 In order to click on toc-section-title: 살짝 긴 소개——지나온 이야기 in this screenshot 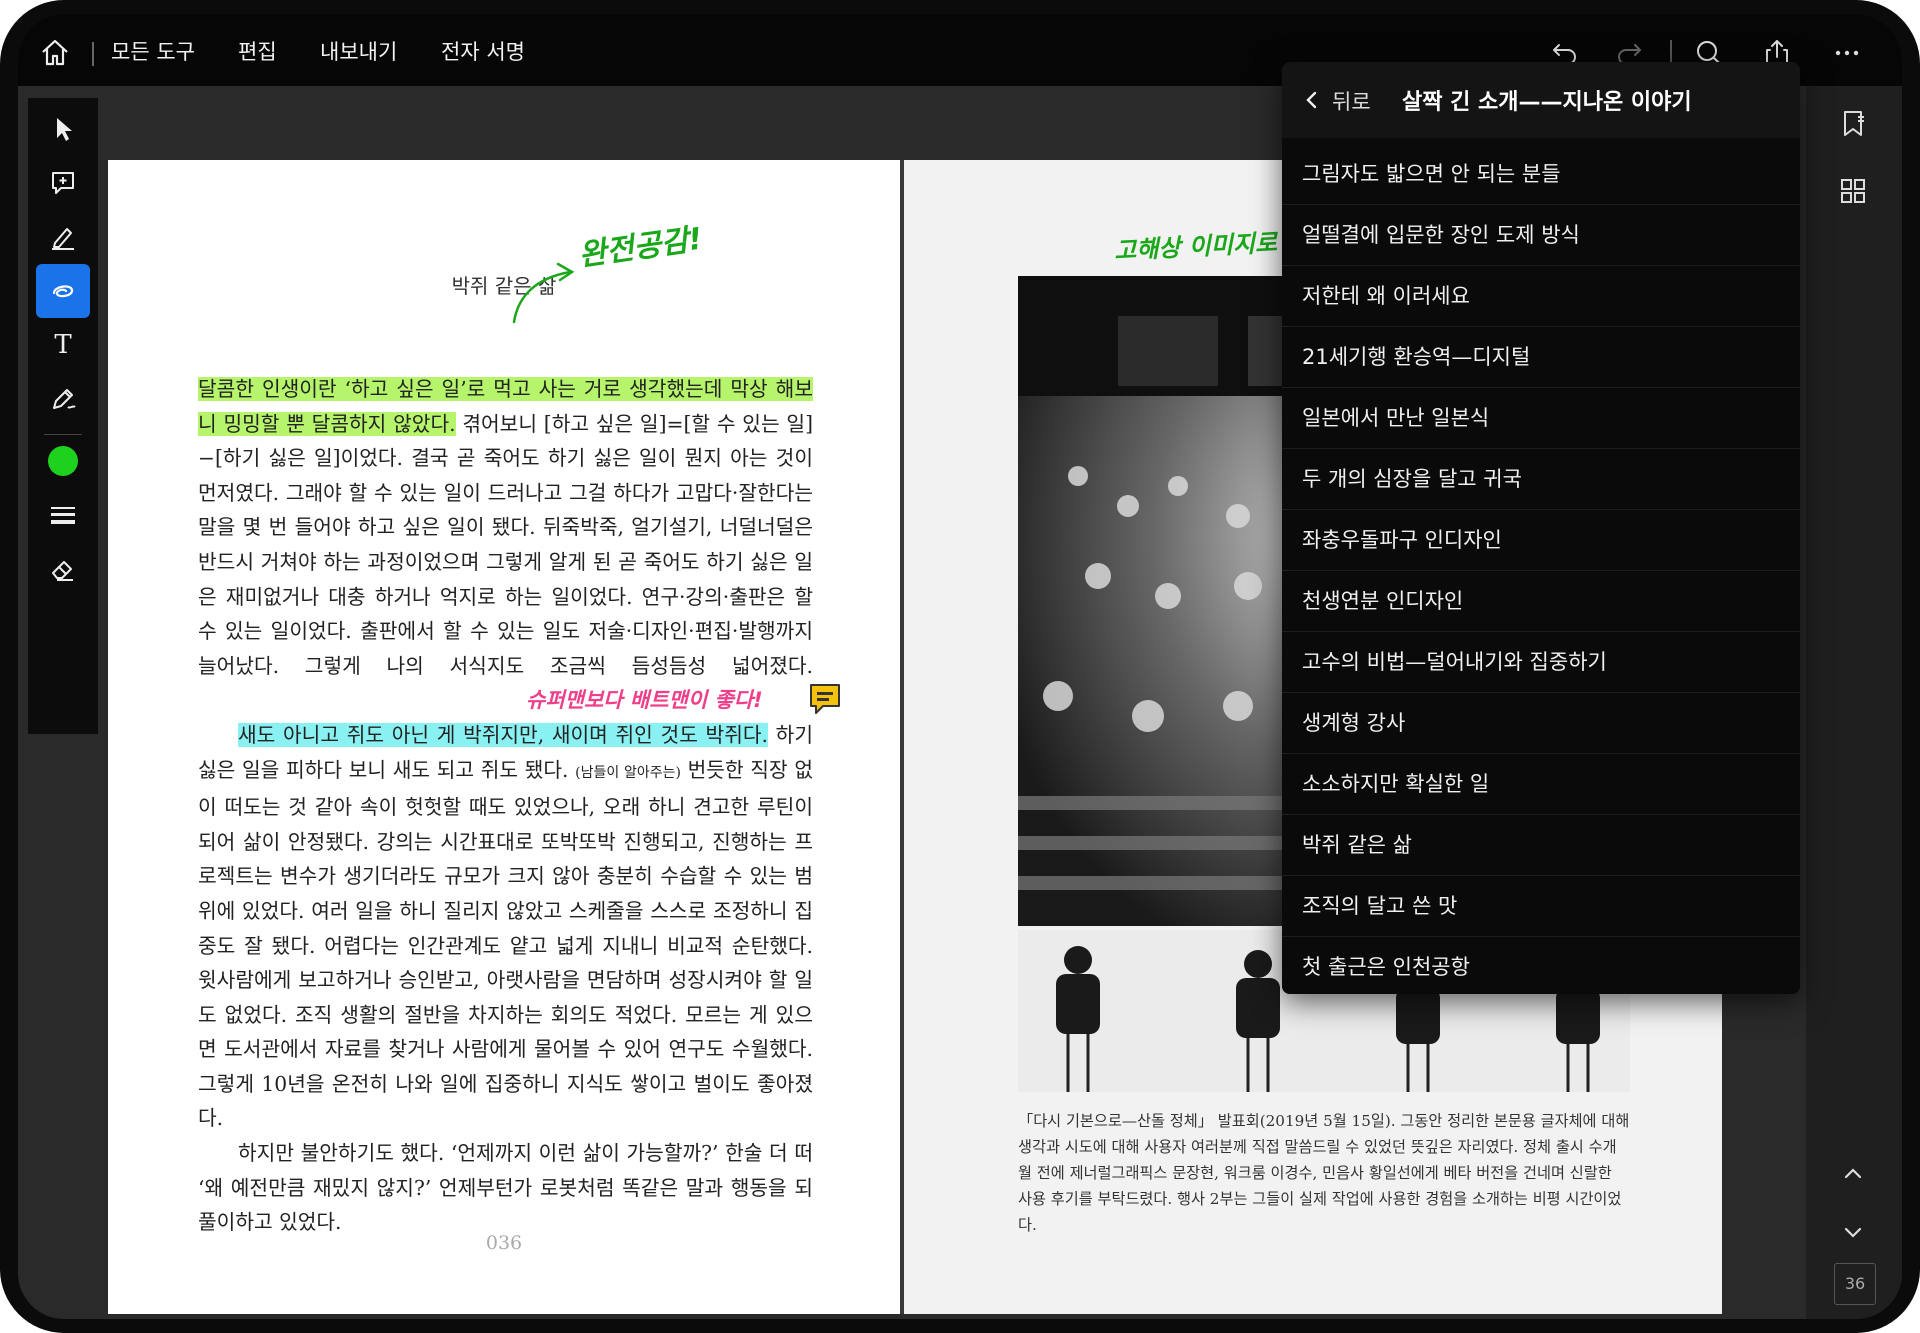, I will do `click(1547, 102)`.